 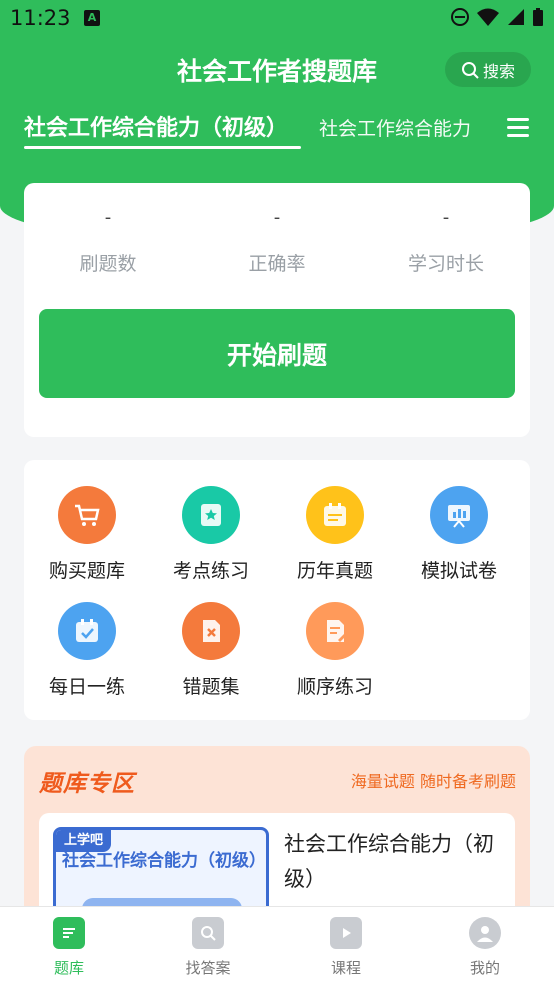 I want to click on book-cover-text: 社会工作综合能力（初级）, so click(x=164, y=861).